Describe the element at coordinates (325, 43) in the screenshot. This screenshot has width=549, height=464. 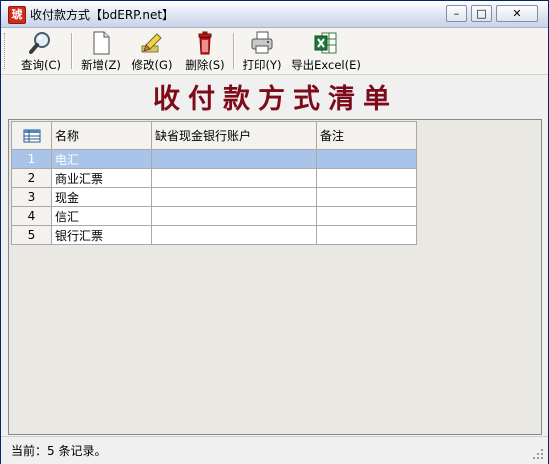
I see `excel-icon` at that location.